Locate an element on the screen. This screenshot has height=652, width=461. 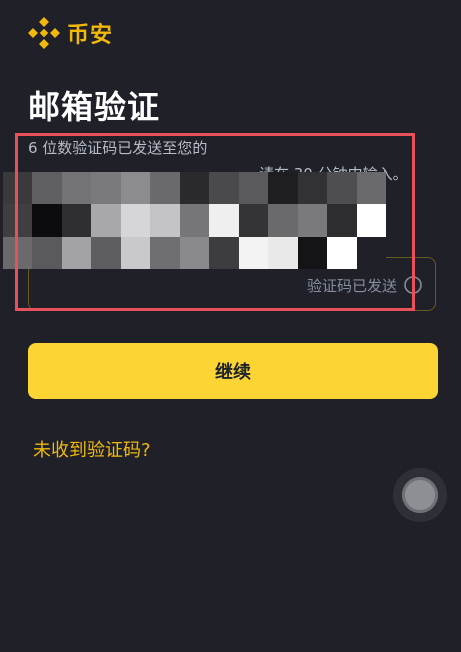
binance-logo-icon is located at coordinates (44, 33).